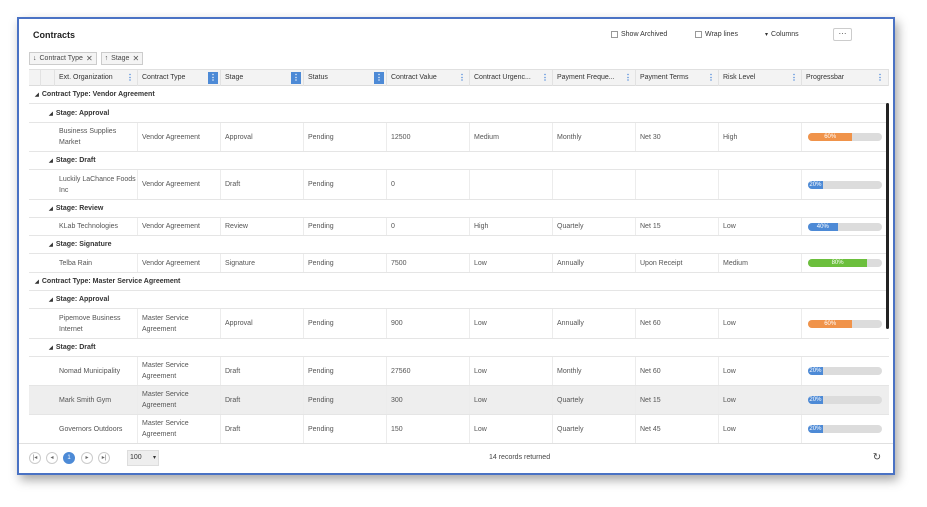  What do you see at coordinates (639, 34) in the screenshot?
I see `show-archived-toggle: Show Archived` at bounding box center [639, 34].